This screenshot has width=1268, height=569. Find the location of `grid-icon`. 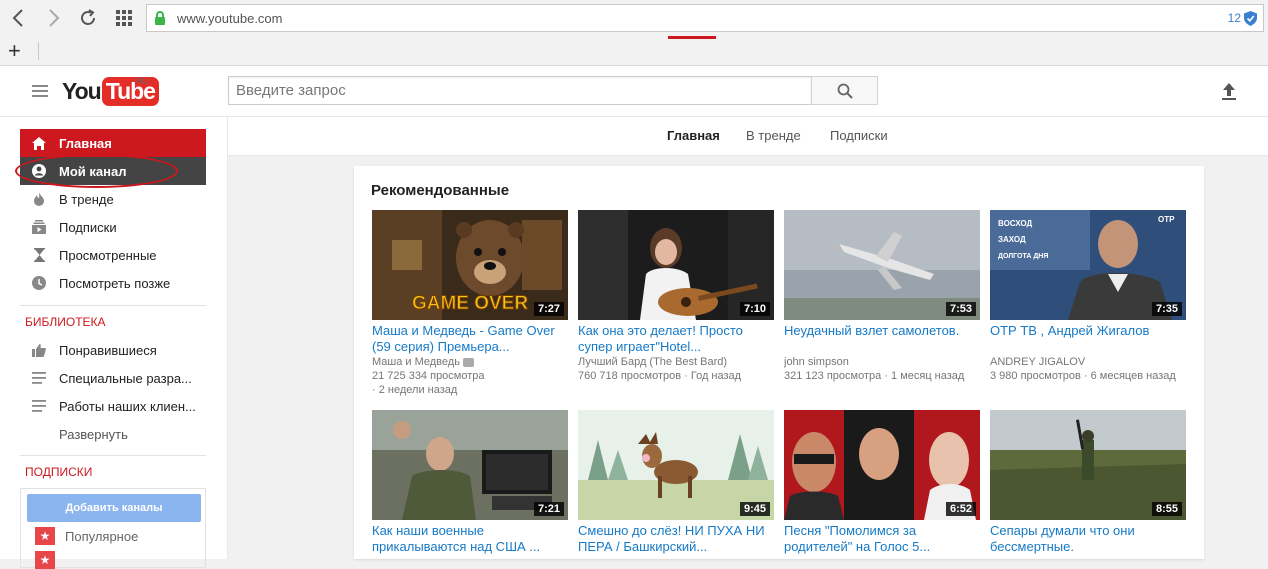

grid-icon is located at coordinates (124, 18).